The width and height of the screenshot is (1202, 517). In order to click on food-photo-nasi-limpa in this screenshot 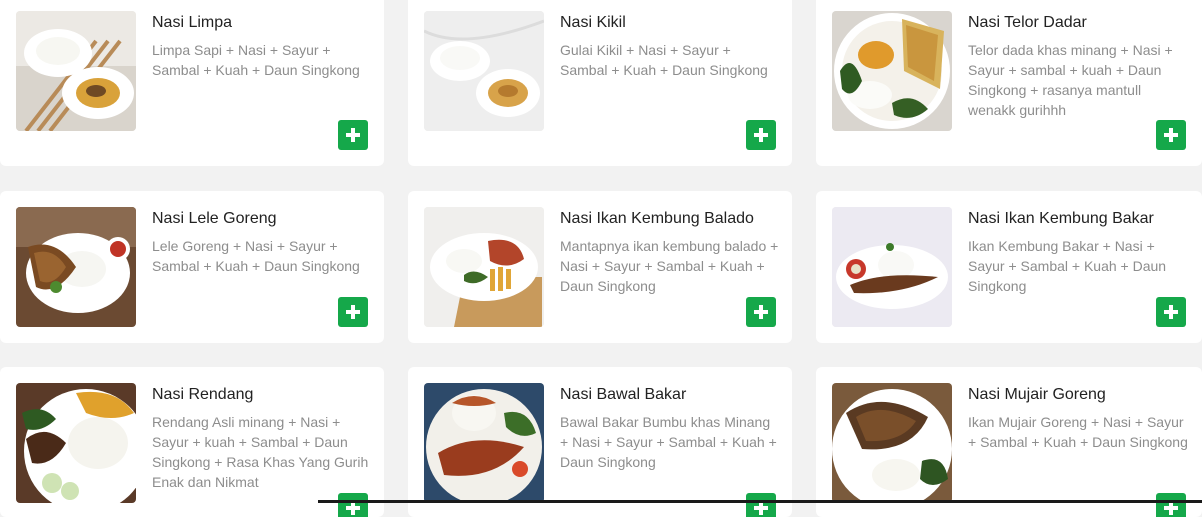, I will do `click(76, 71)`.